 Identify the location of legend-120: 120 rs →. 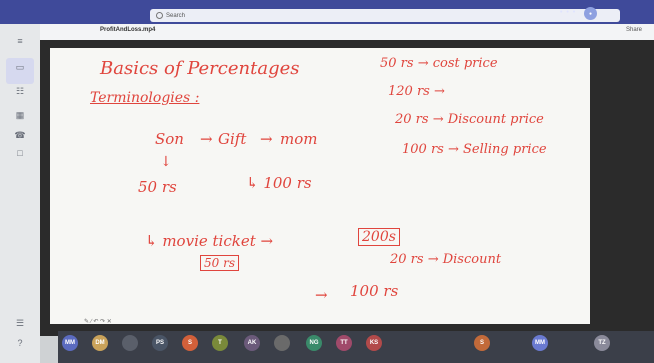
(416, 91).